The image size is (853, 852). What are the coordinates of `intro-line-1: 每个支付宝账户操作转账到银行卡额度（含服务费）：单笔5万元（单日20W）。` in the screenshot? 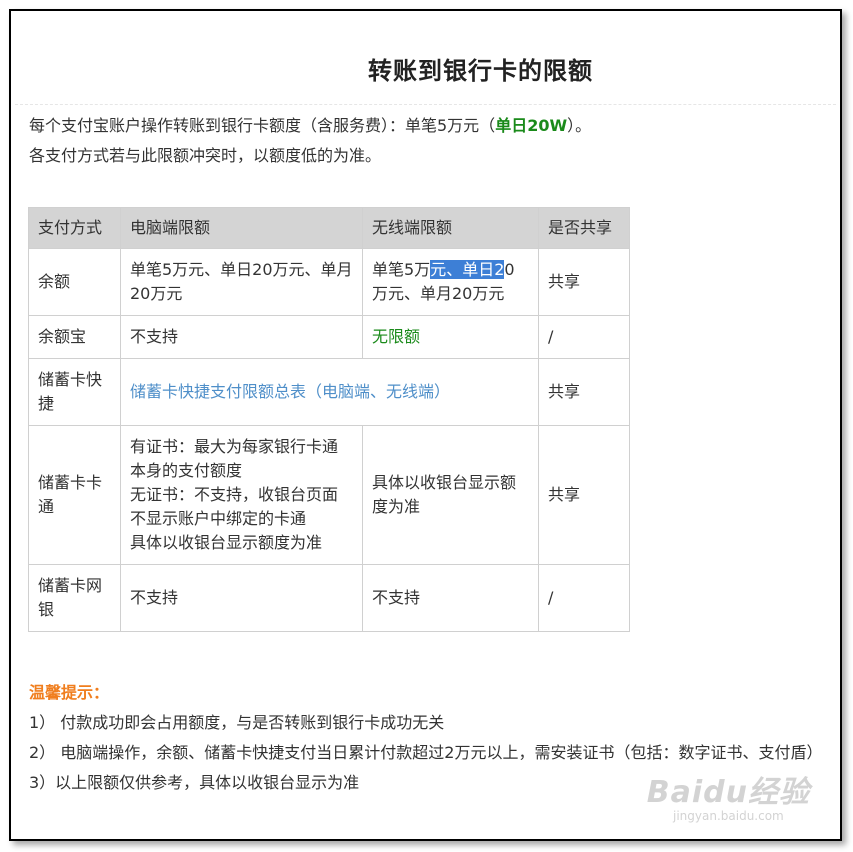 It's located at (310, 126).